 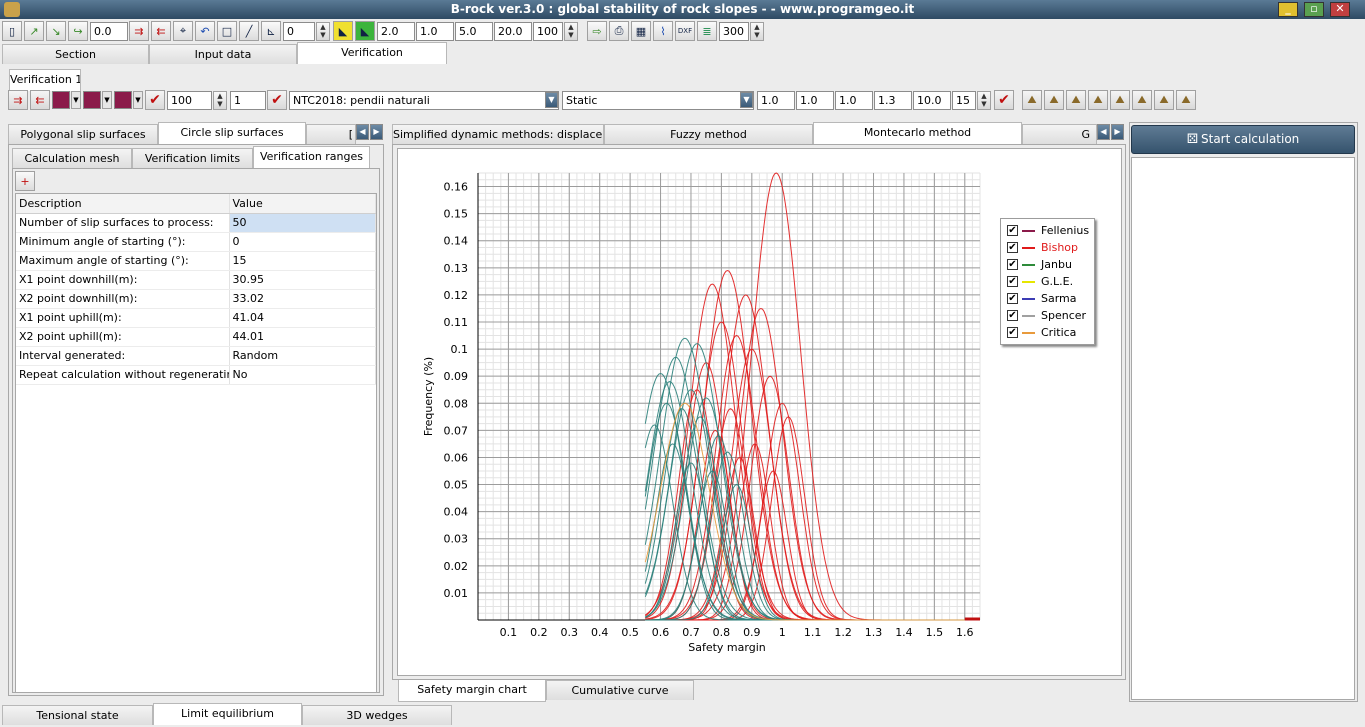 I want to click on surfaces-count-input: 100, so click(x=189, y=100).